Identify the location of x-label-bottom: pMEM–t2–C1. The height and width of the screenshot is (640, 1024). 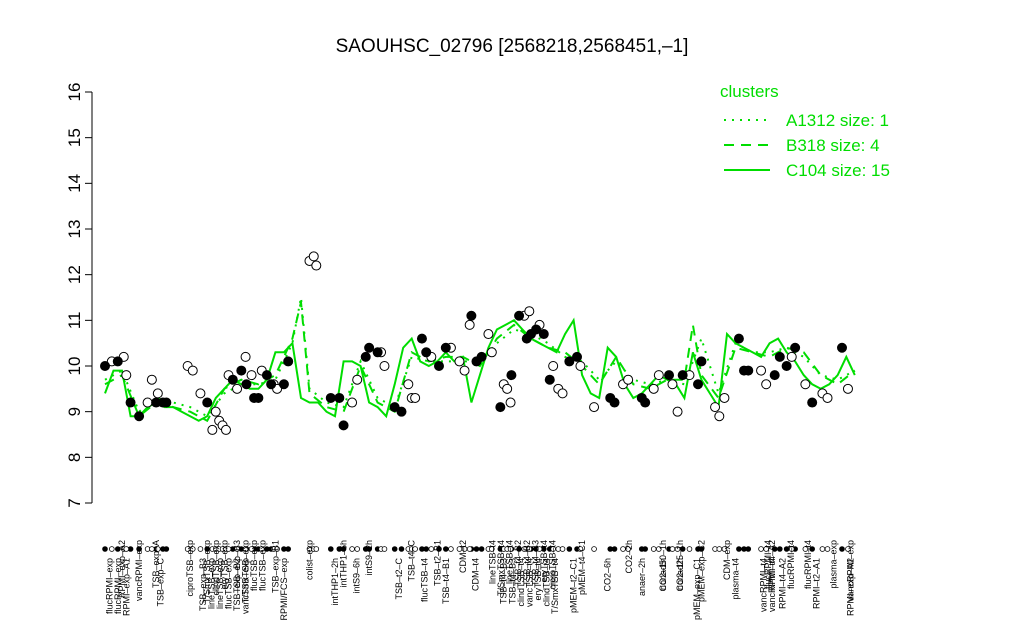
(574, 585).